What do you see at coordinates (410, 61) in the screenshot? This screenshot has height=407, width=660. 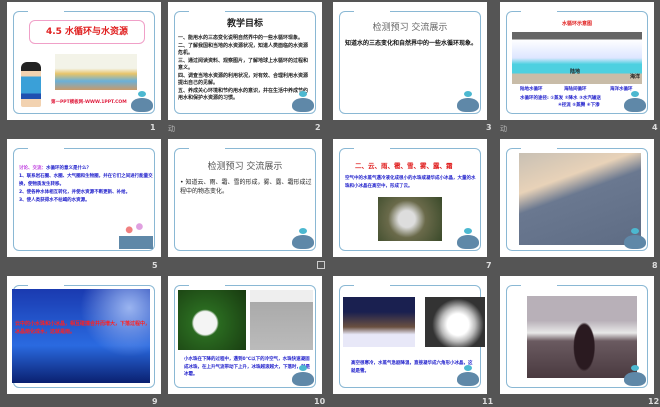 I see `slide-thumbnail-3: 检测预习 交流展示 知道水的三态变化和自然界中的一些水循环现象。` at bounding box center [410, 61].